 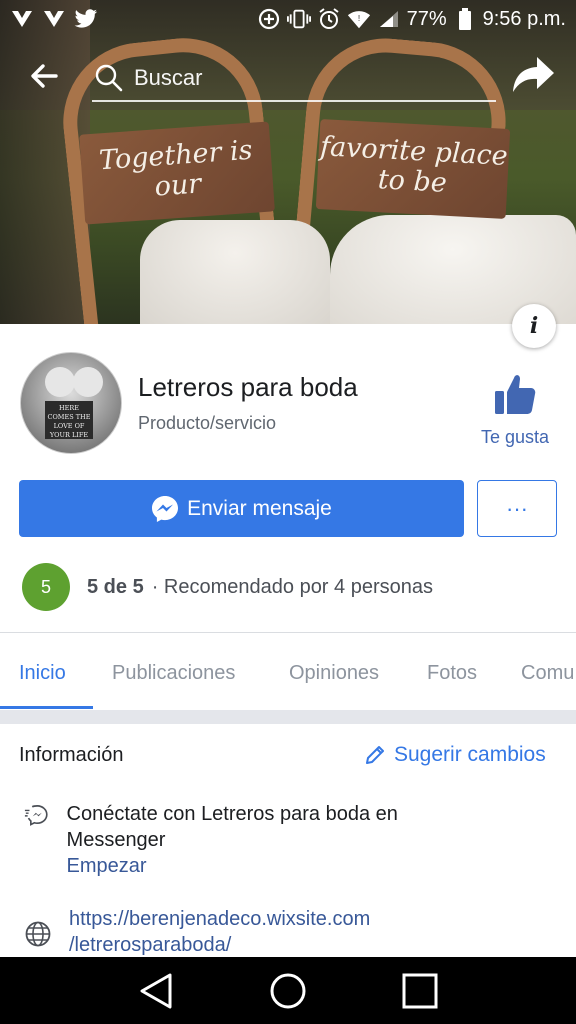 What do you see at coordinates (413, 169) in the screenshot?
I see `cover-sign-right: favorite place to be` at bounding box center [413, 169].